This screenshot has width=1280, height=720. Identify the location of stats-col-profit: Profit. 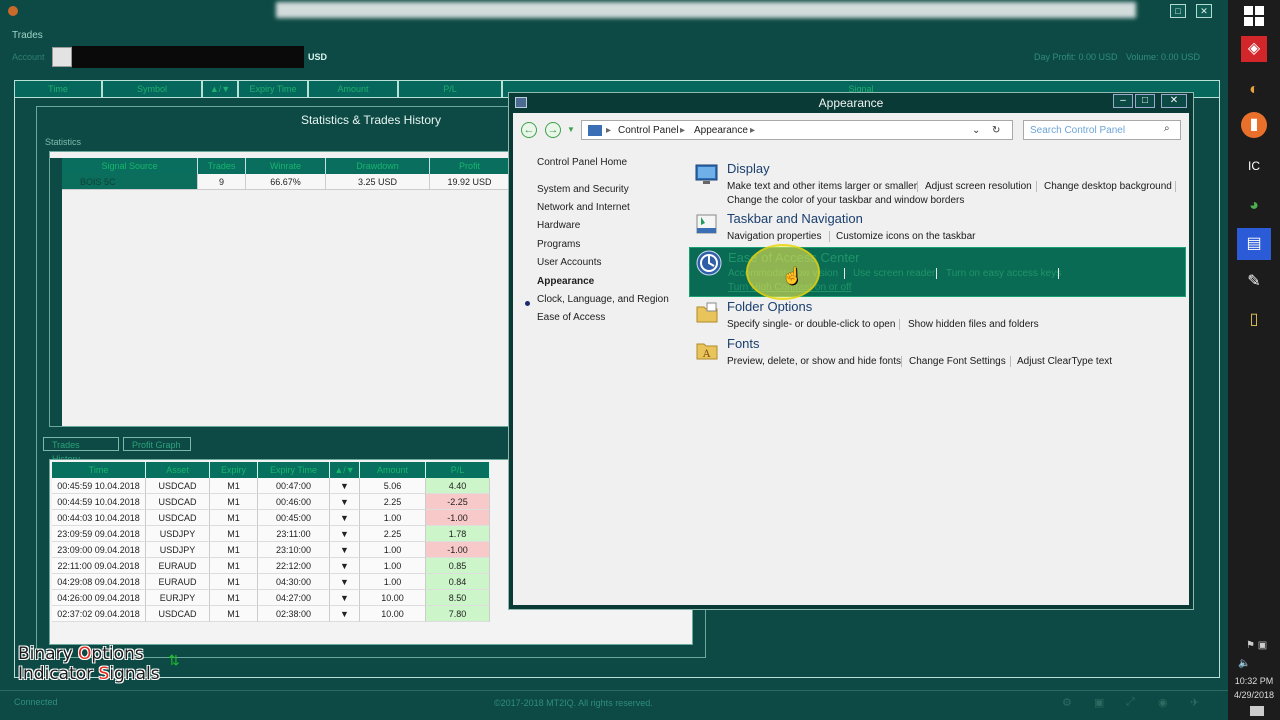
(470, 166).